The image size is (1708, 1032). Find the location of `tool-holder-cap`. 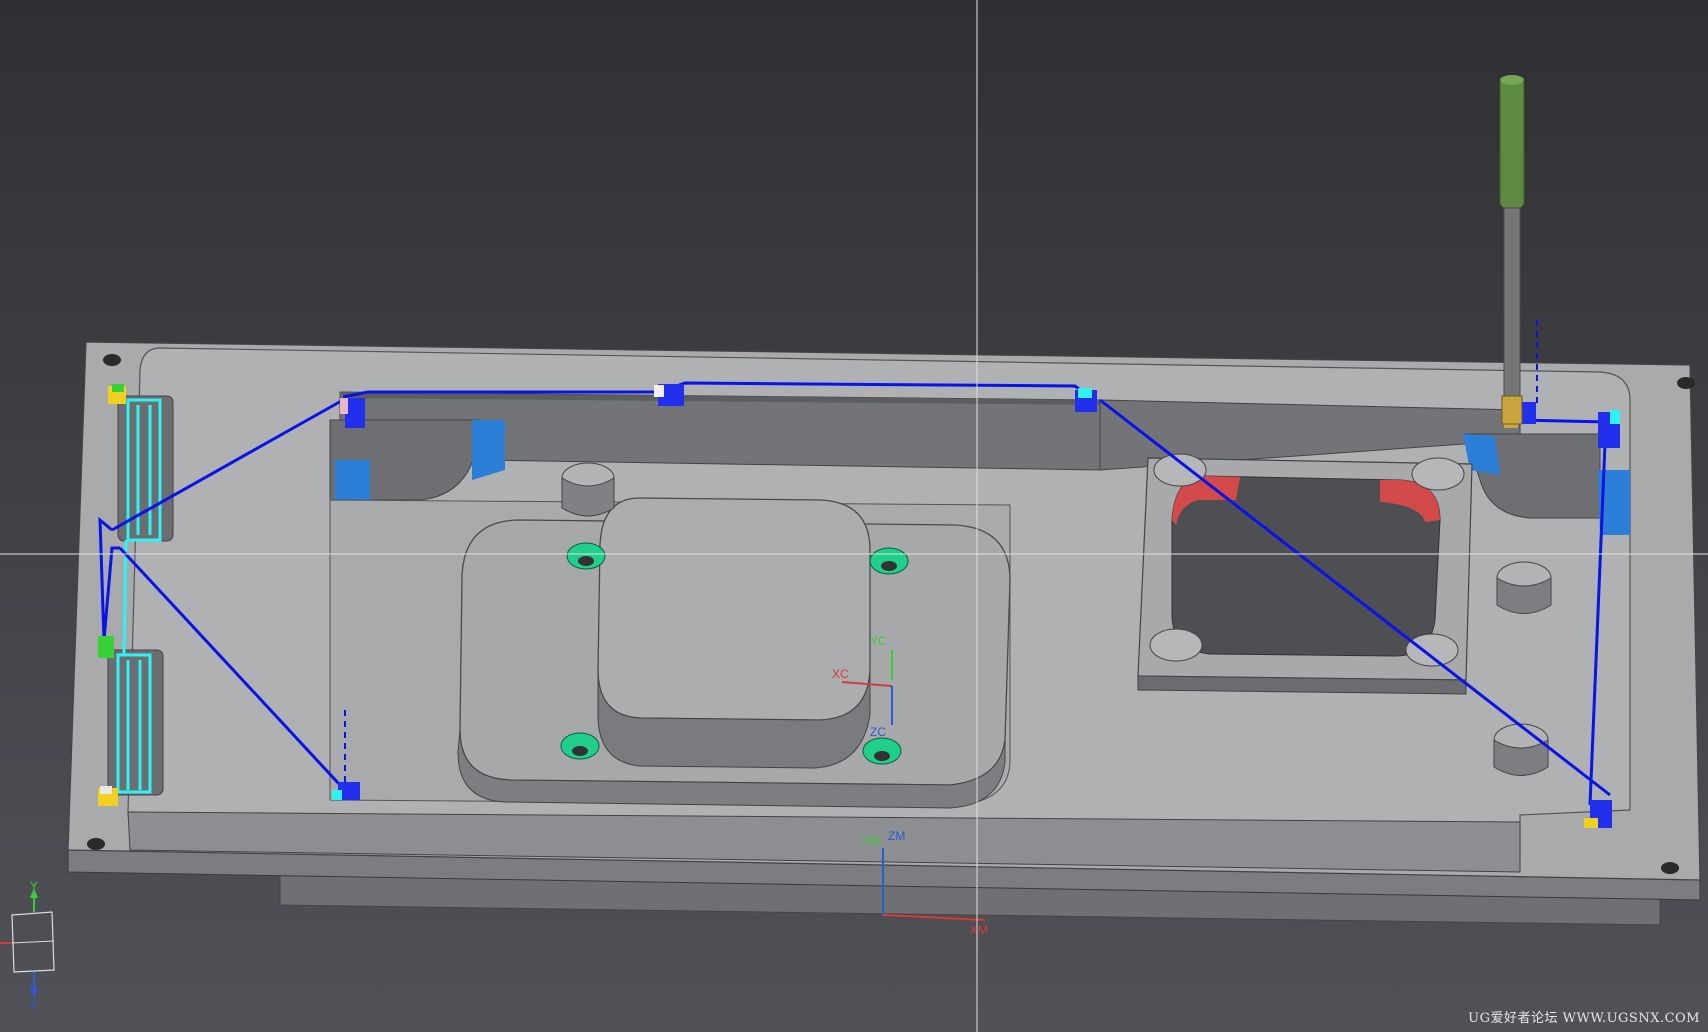

tool-holder-cap is located at coordinates (1512, 80).